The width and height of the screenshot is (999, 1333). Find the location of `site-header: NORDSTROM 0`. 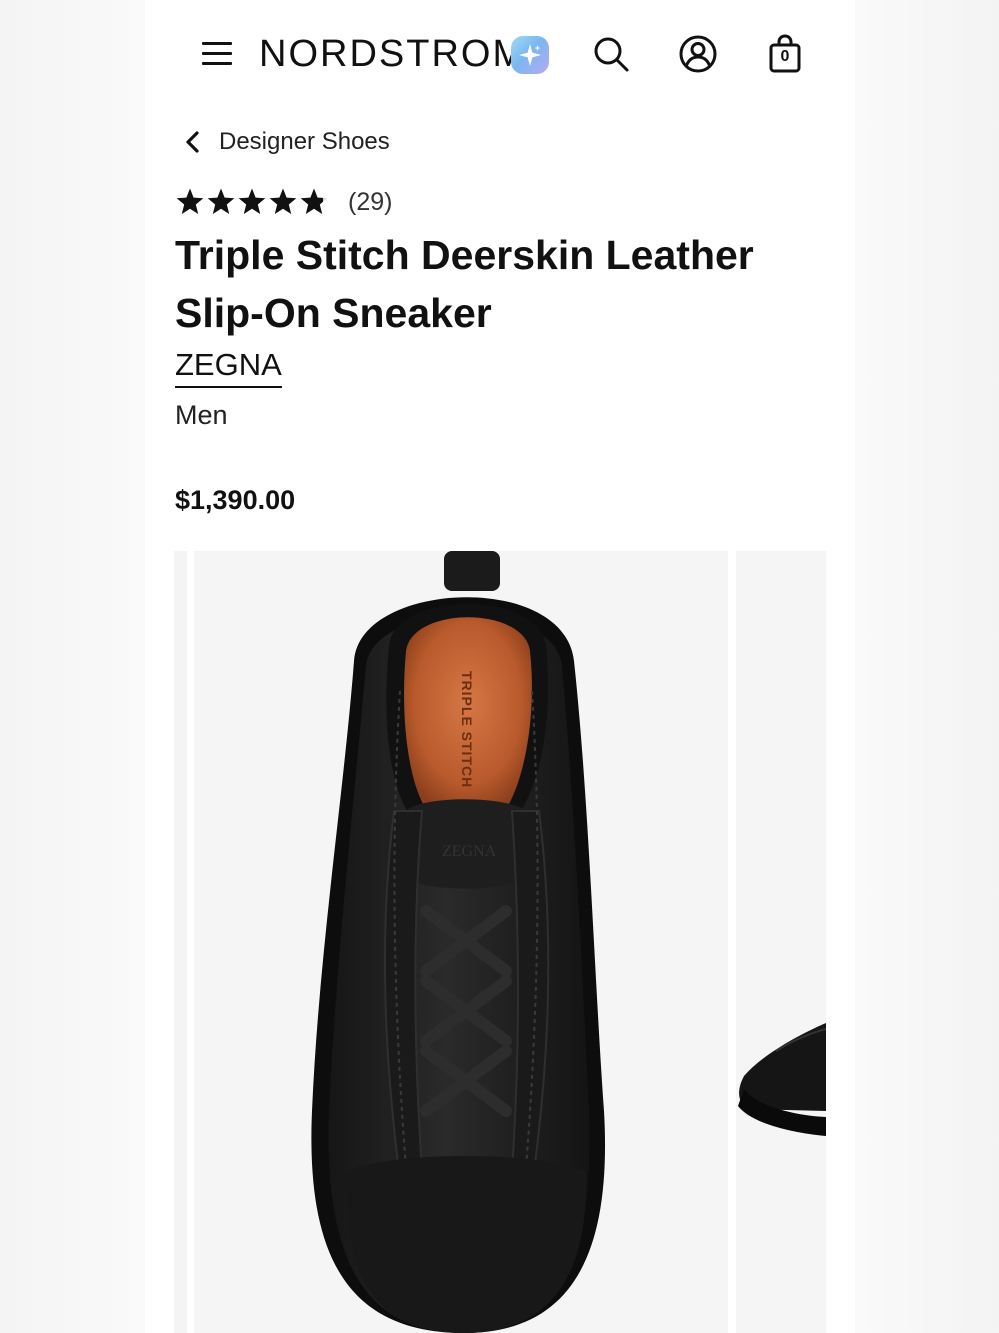

site-header: NORDSTROM 0 is located at coordinates (500, 55).